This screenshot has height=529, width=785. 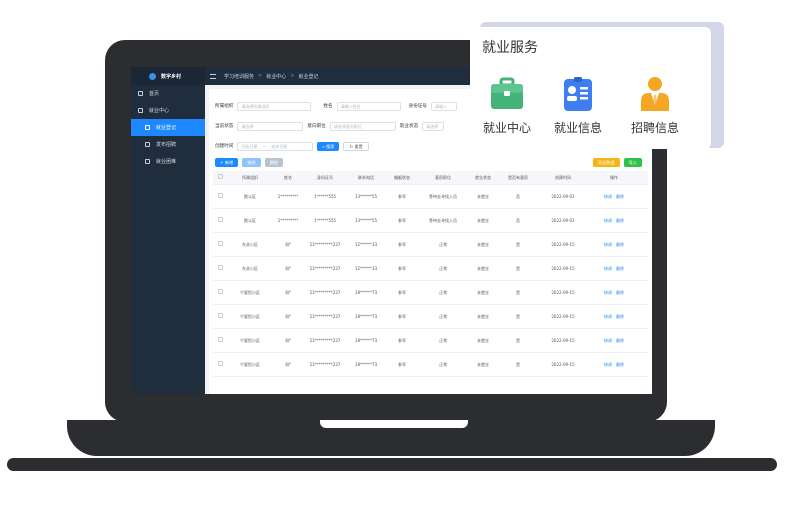 I want to click on date-range-input: 开始日期 ~ 结束日期, so click(x=275, y=146).